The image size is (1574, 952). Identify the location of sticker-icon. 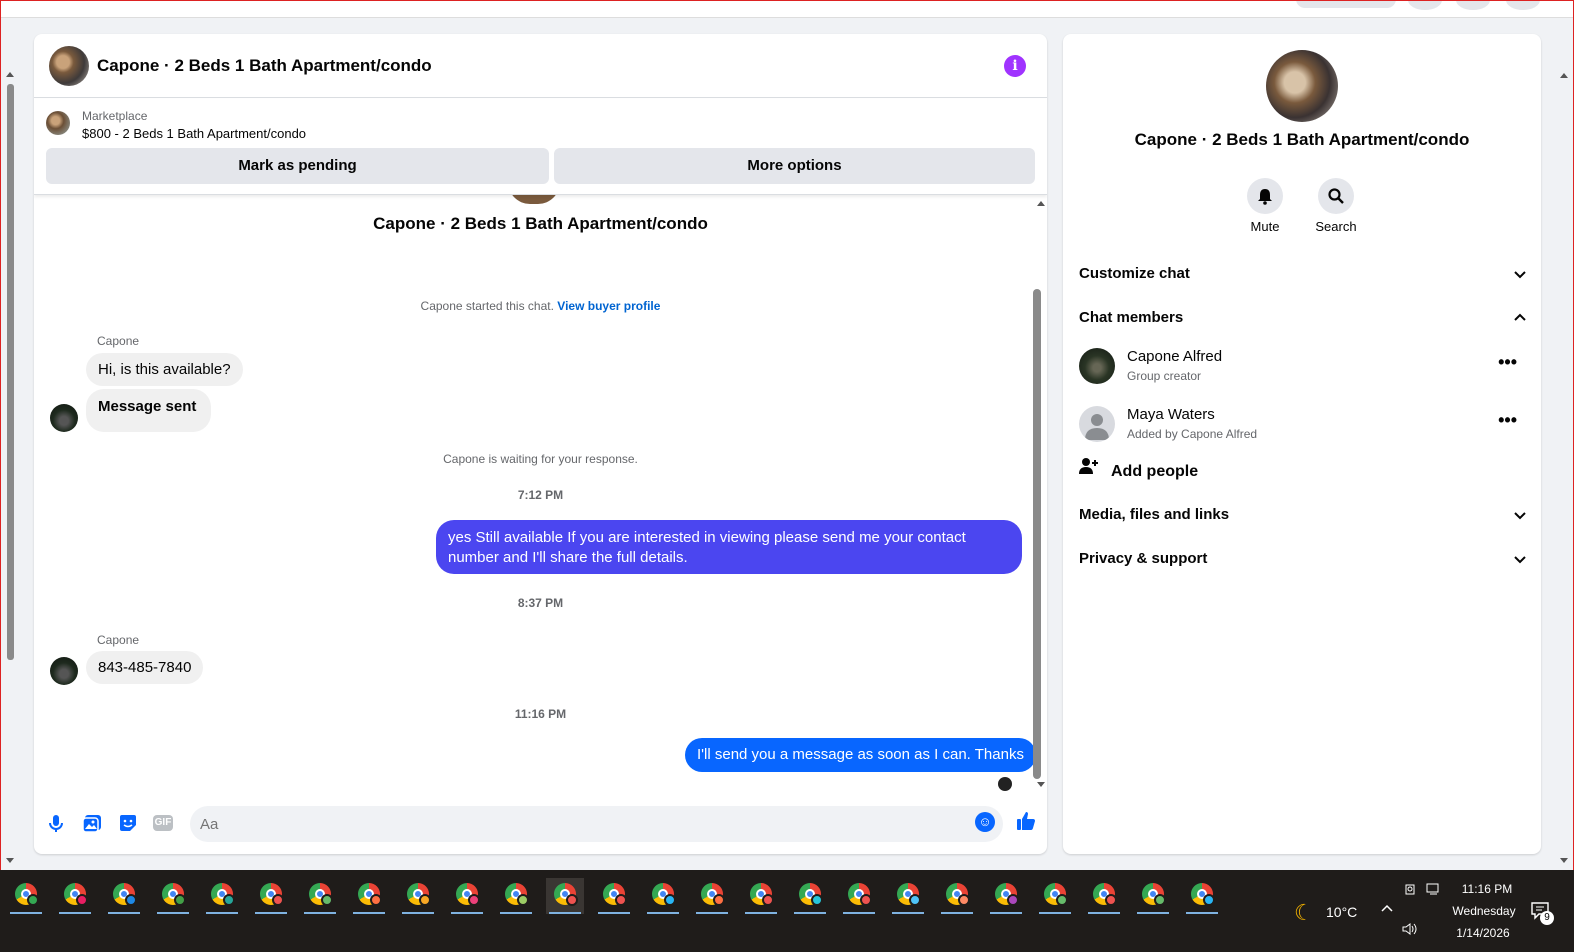
(128, 823).